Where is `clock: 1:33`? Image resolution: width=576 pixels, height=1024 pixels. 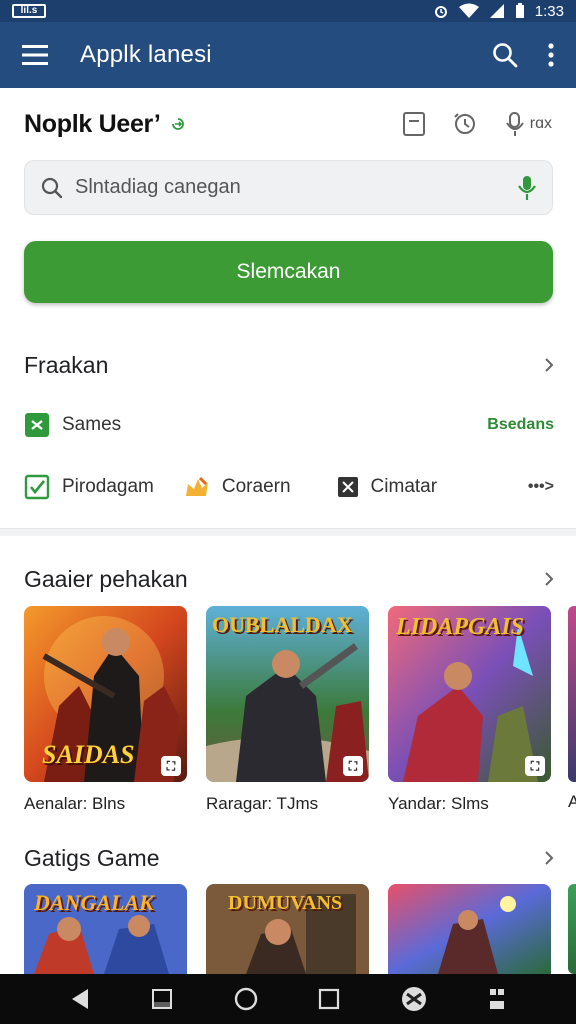 clock: 1:33 is located at coordinates (549, 11).